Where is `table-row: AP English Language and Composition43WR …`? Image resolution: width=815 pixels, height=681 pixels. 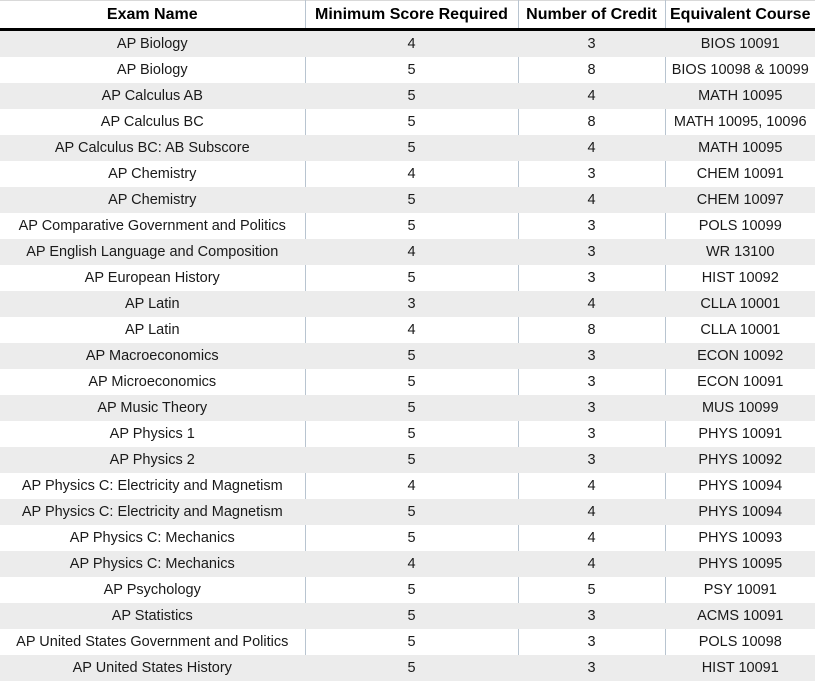 table-row: AP English Language and Composition43WR … is located at coordinates (407, 252).